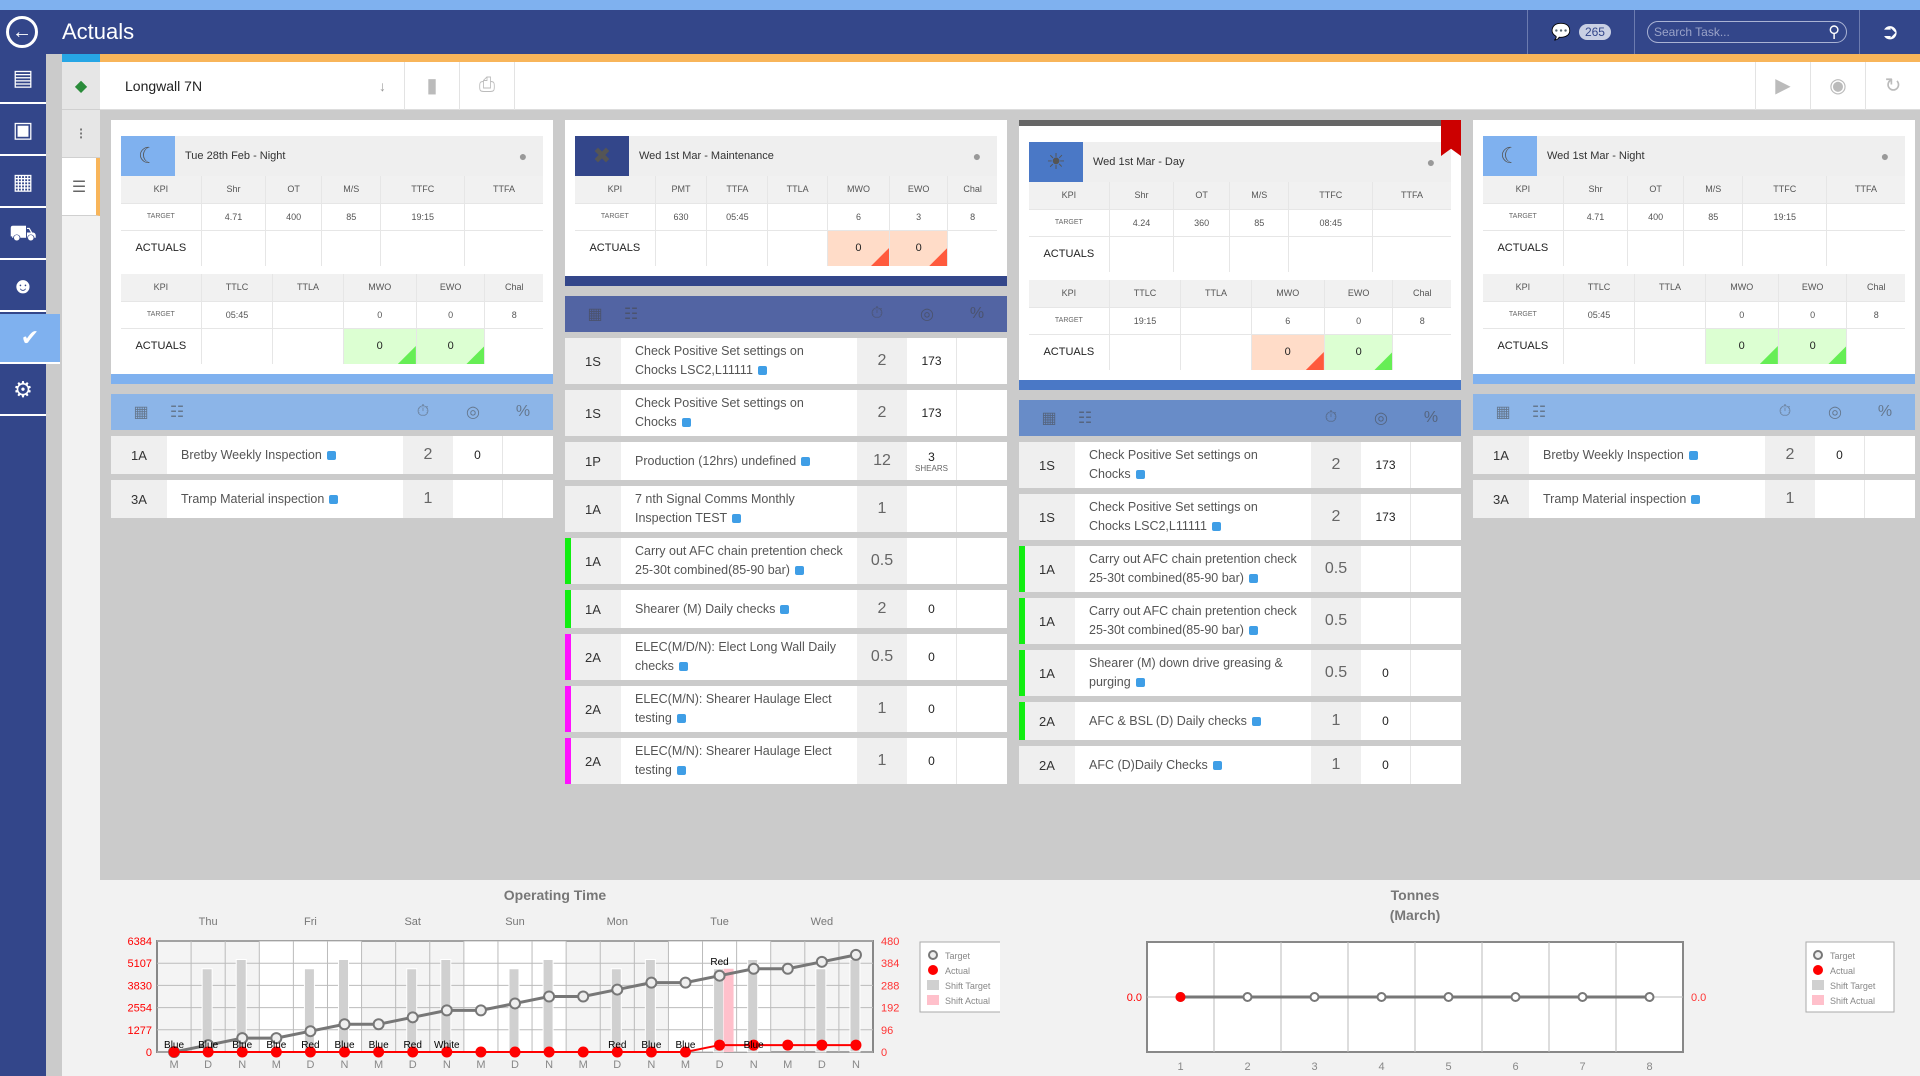  Describe the element at coordinates (23, 131) in the screenshot. I see `sidebar-item-pinboard: ▣` at that location.